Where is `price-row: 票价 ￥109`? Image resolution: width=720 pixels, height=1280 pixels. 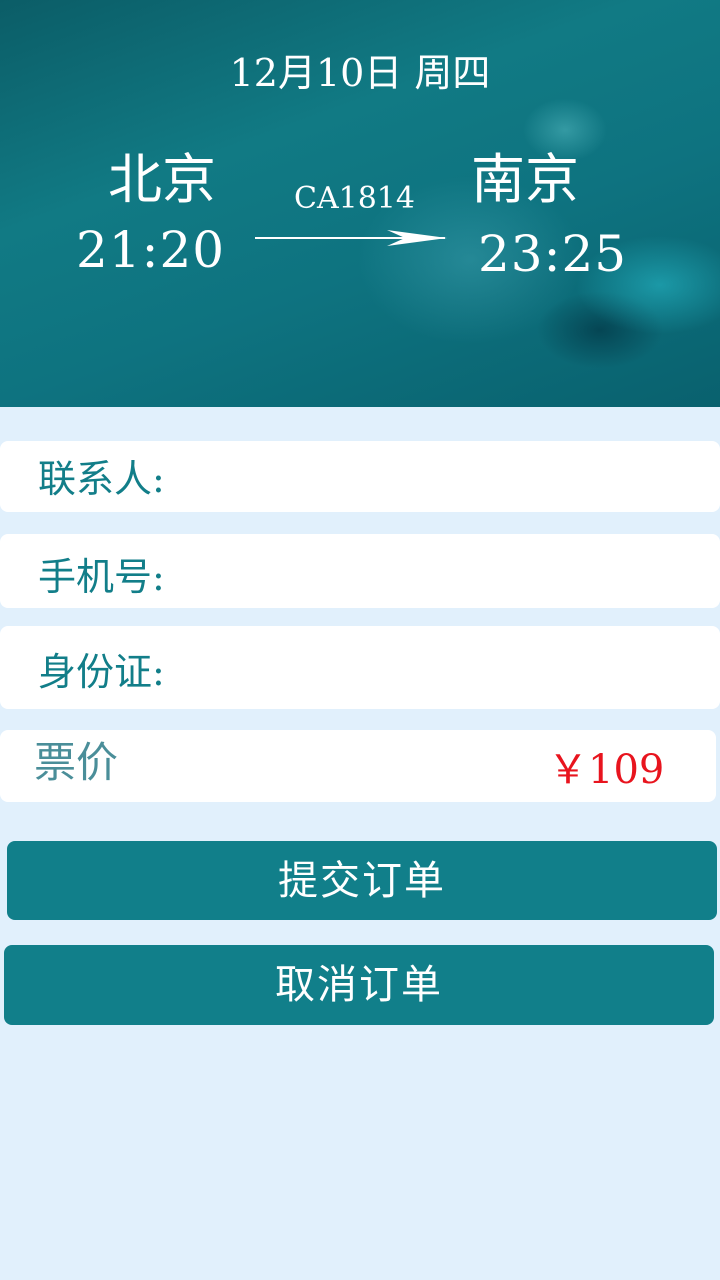 price-row: 票价 ￥109 is located at coordinates (358, 766).